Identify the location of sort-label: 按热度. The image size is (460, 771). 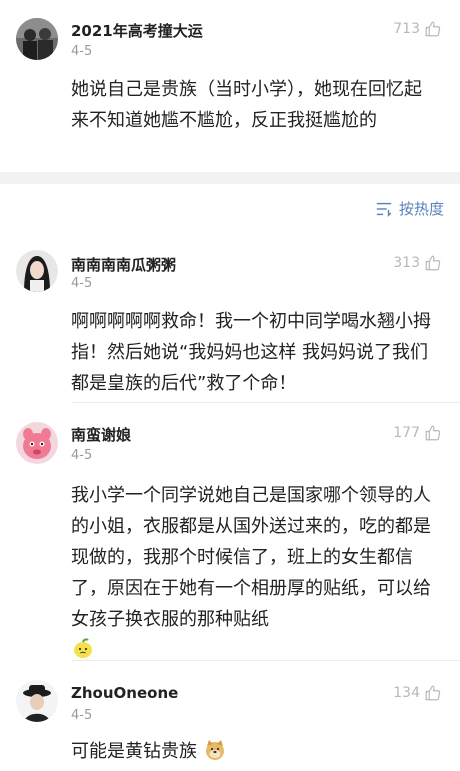
(421, 209).